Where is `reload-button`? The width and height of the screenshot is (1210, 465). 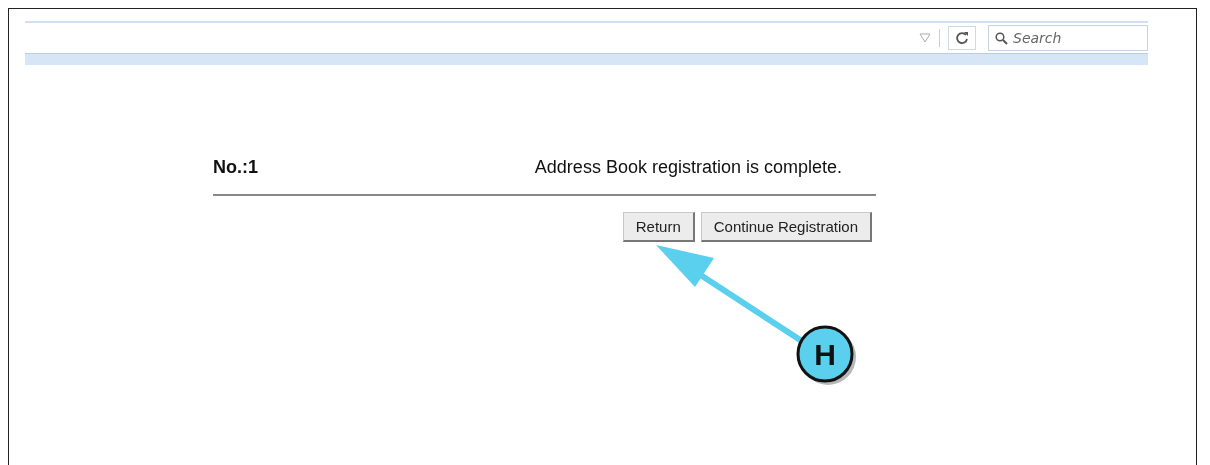 reload-button is located at coordinates (962, 38).